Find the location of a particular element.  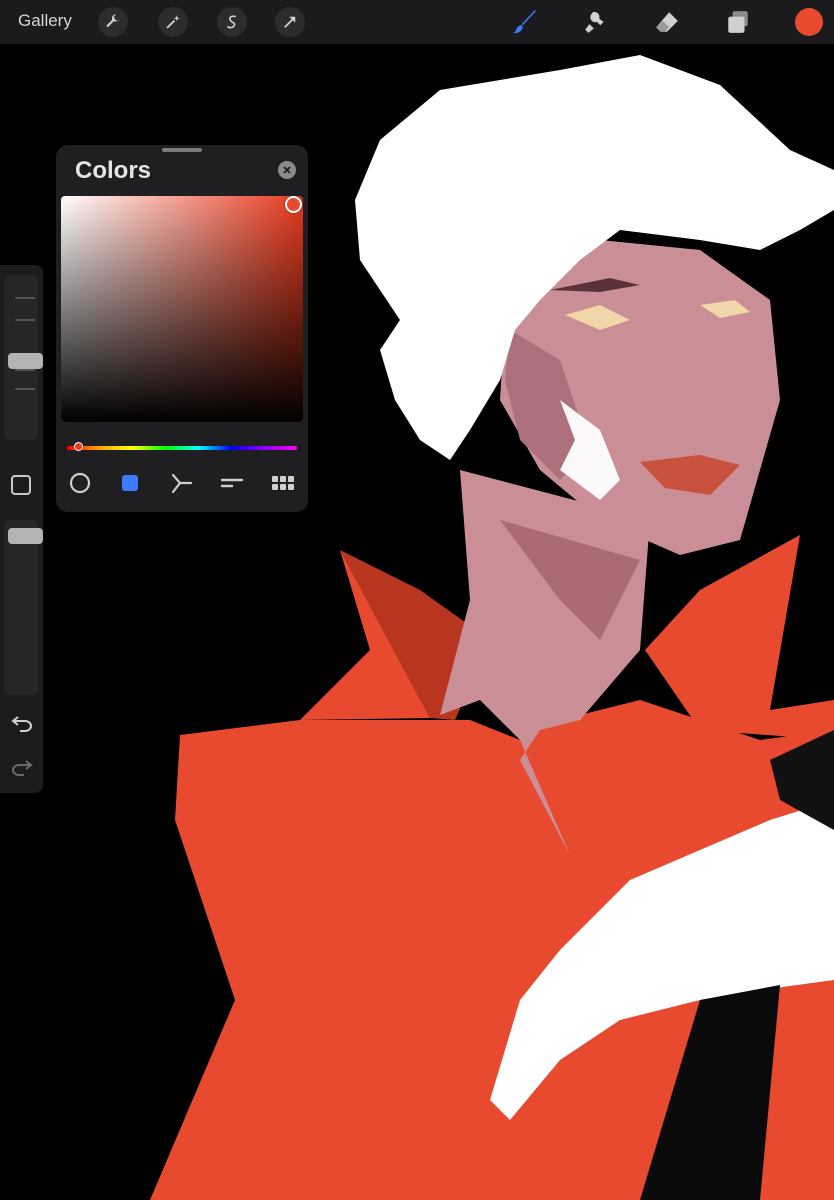

brush-tool-button is located at coordinates (525, 22).